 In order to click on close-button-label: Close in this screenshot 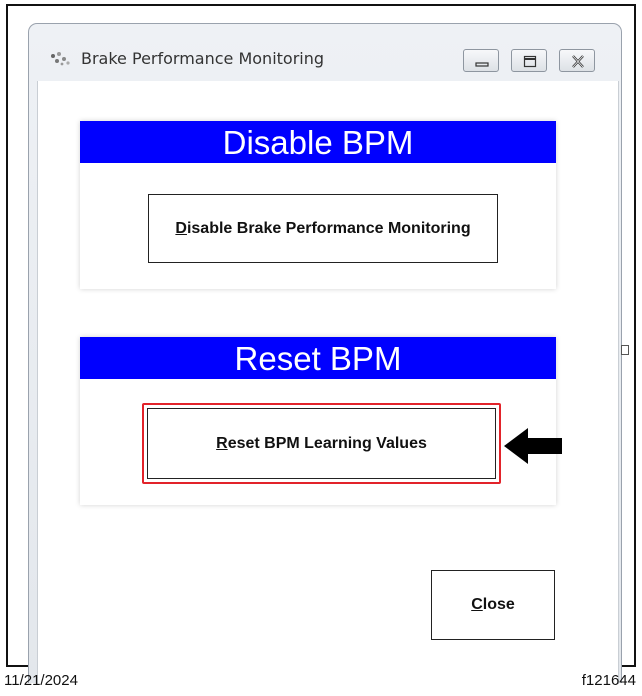, I will do `click(493, 604)`.